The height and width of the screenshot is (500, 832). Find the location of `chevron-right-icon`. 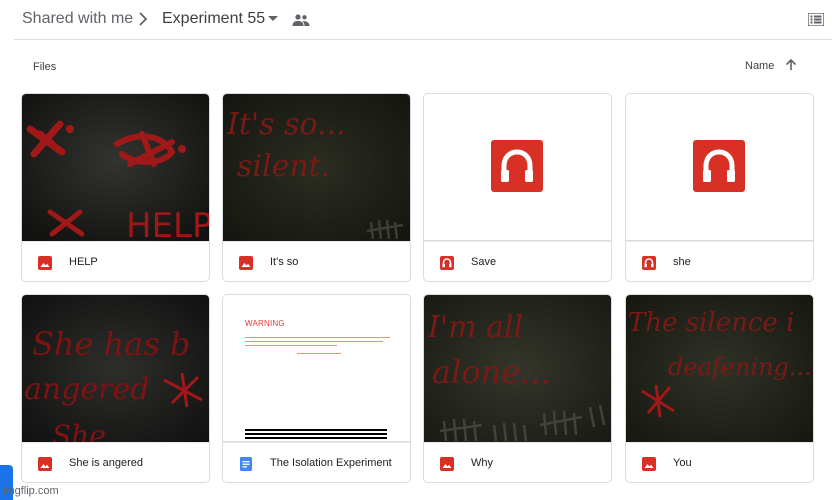

chevron-right-icon is located at coordinates (143, 19).